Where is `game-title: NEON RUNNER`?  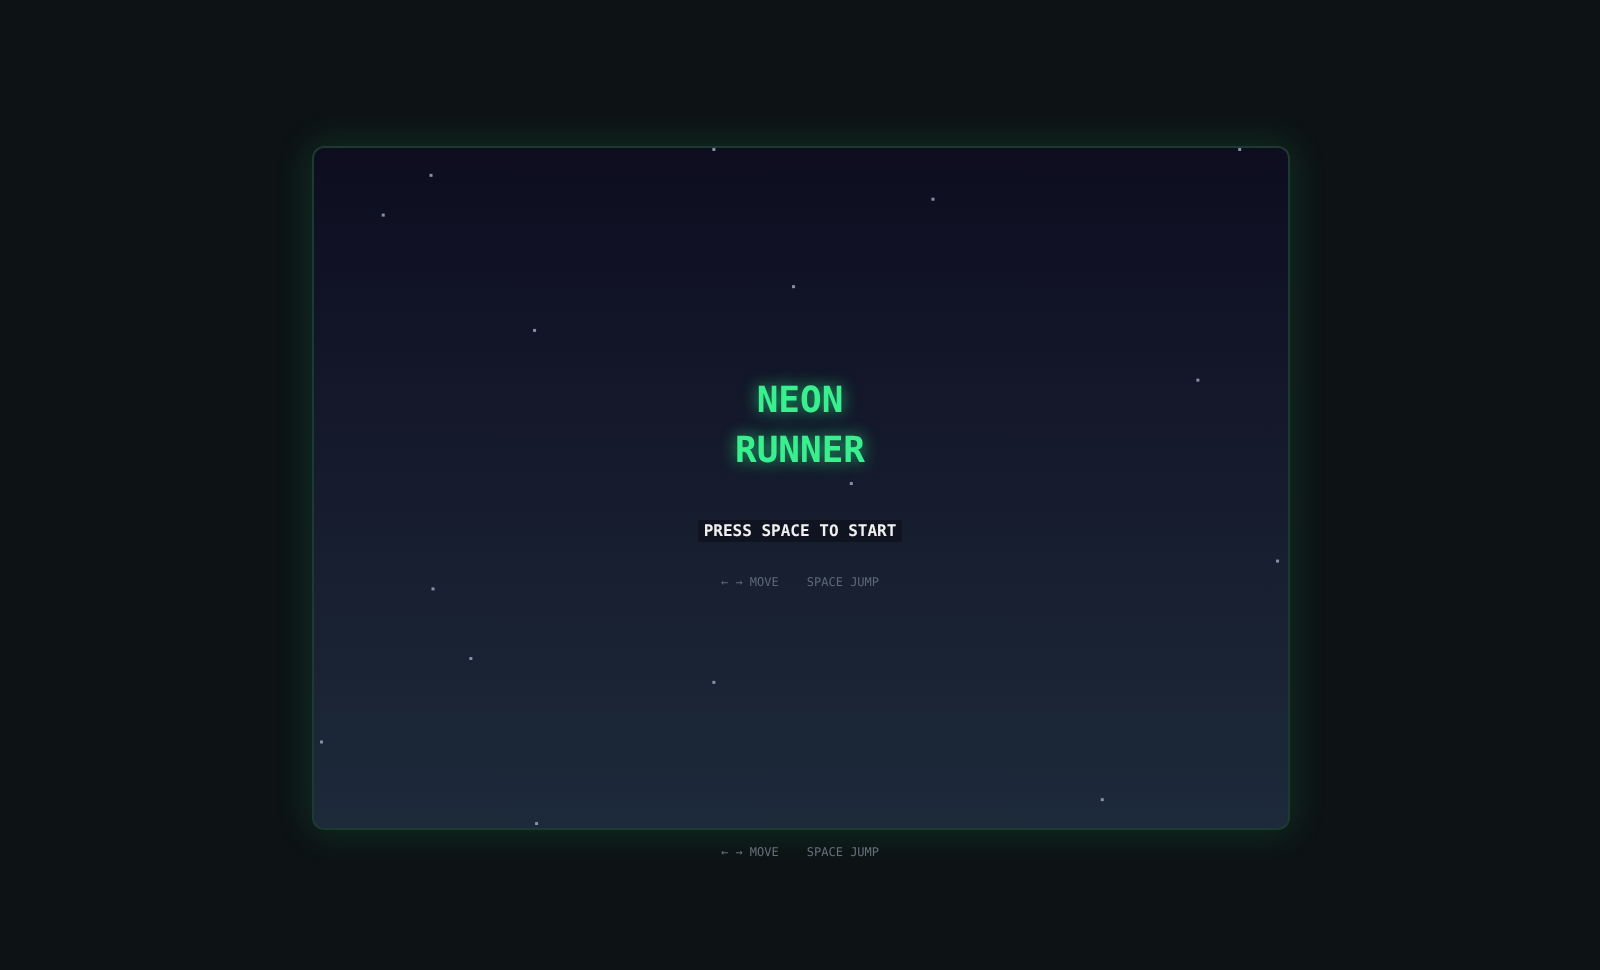
game-title: NEON RUNNER is located at coordinates (800, 427).